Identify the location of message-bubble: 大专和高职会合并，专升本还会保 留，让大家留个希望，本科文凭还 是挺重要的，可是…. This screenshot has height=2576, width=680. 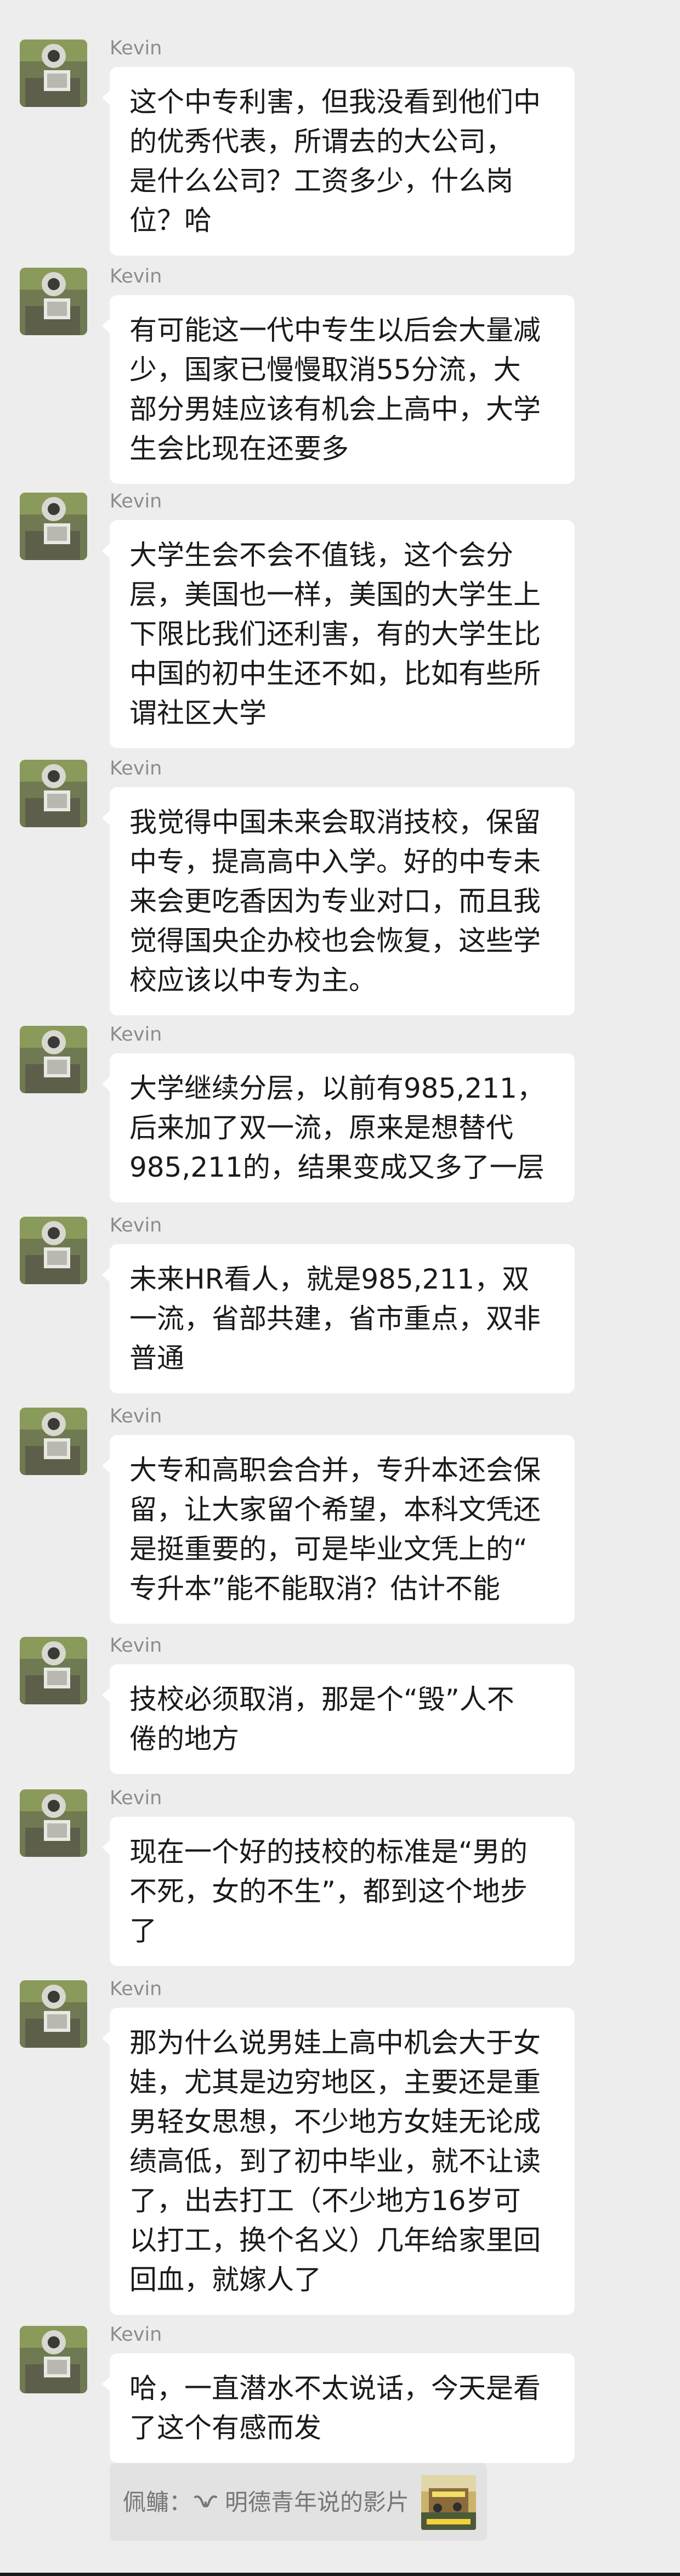
(338, 1529).